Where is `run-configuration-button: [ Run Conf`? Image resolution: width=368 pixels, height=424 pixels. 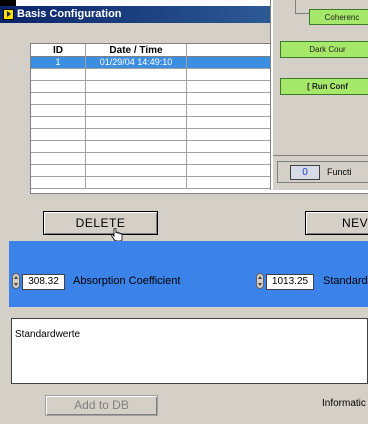
run-configuration-button: [ Run Conf is located at coordinates (324, 86).